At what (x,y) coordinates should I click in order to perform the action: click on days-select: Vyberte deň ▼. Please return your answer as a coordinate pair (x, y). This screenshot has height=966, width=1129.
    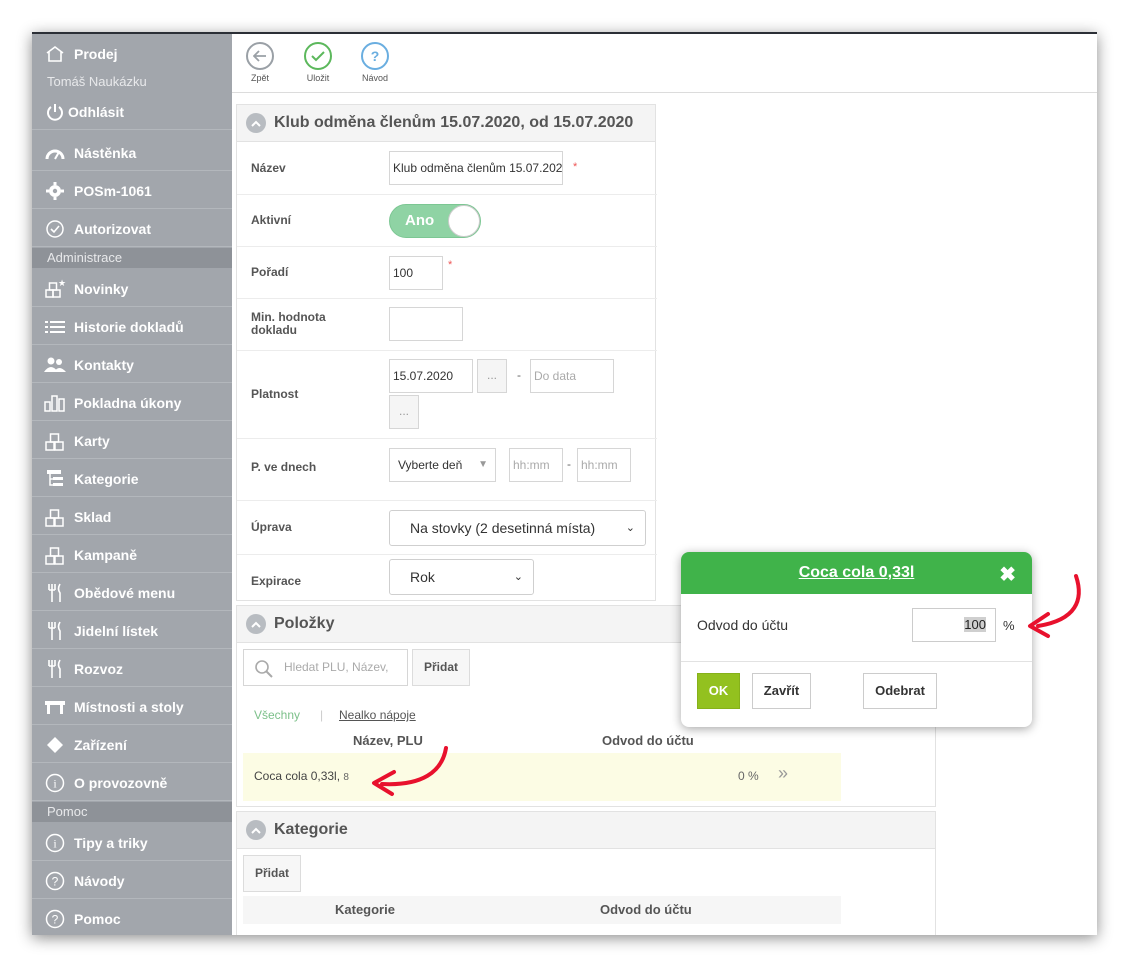
    Looking at the image, I should click on (442, 465).